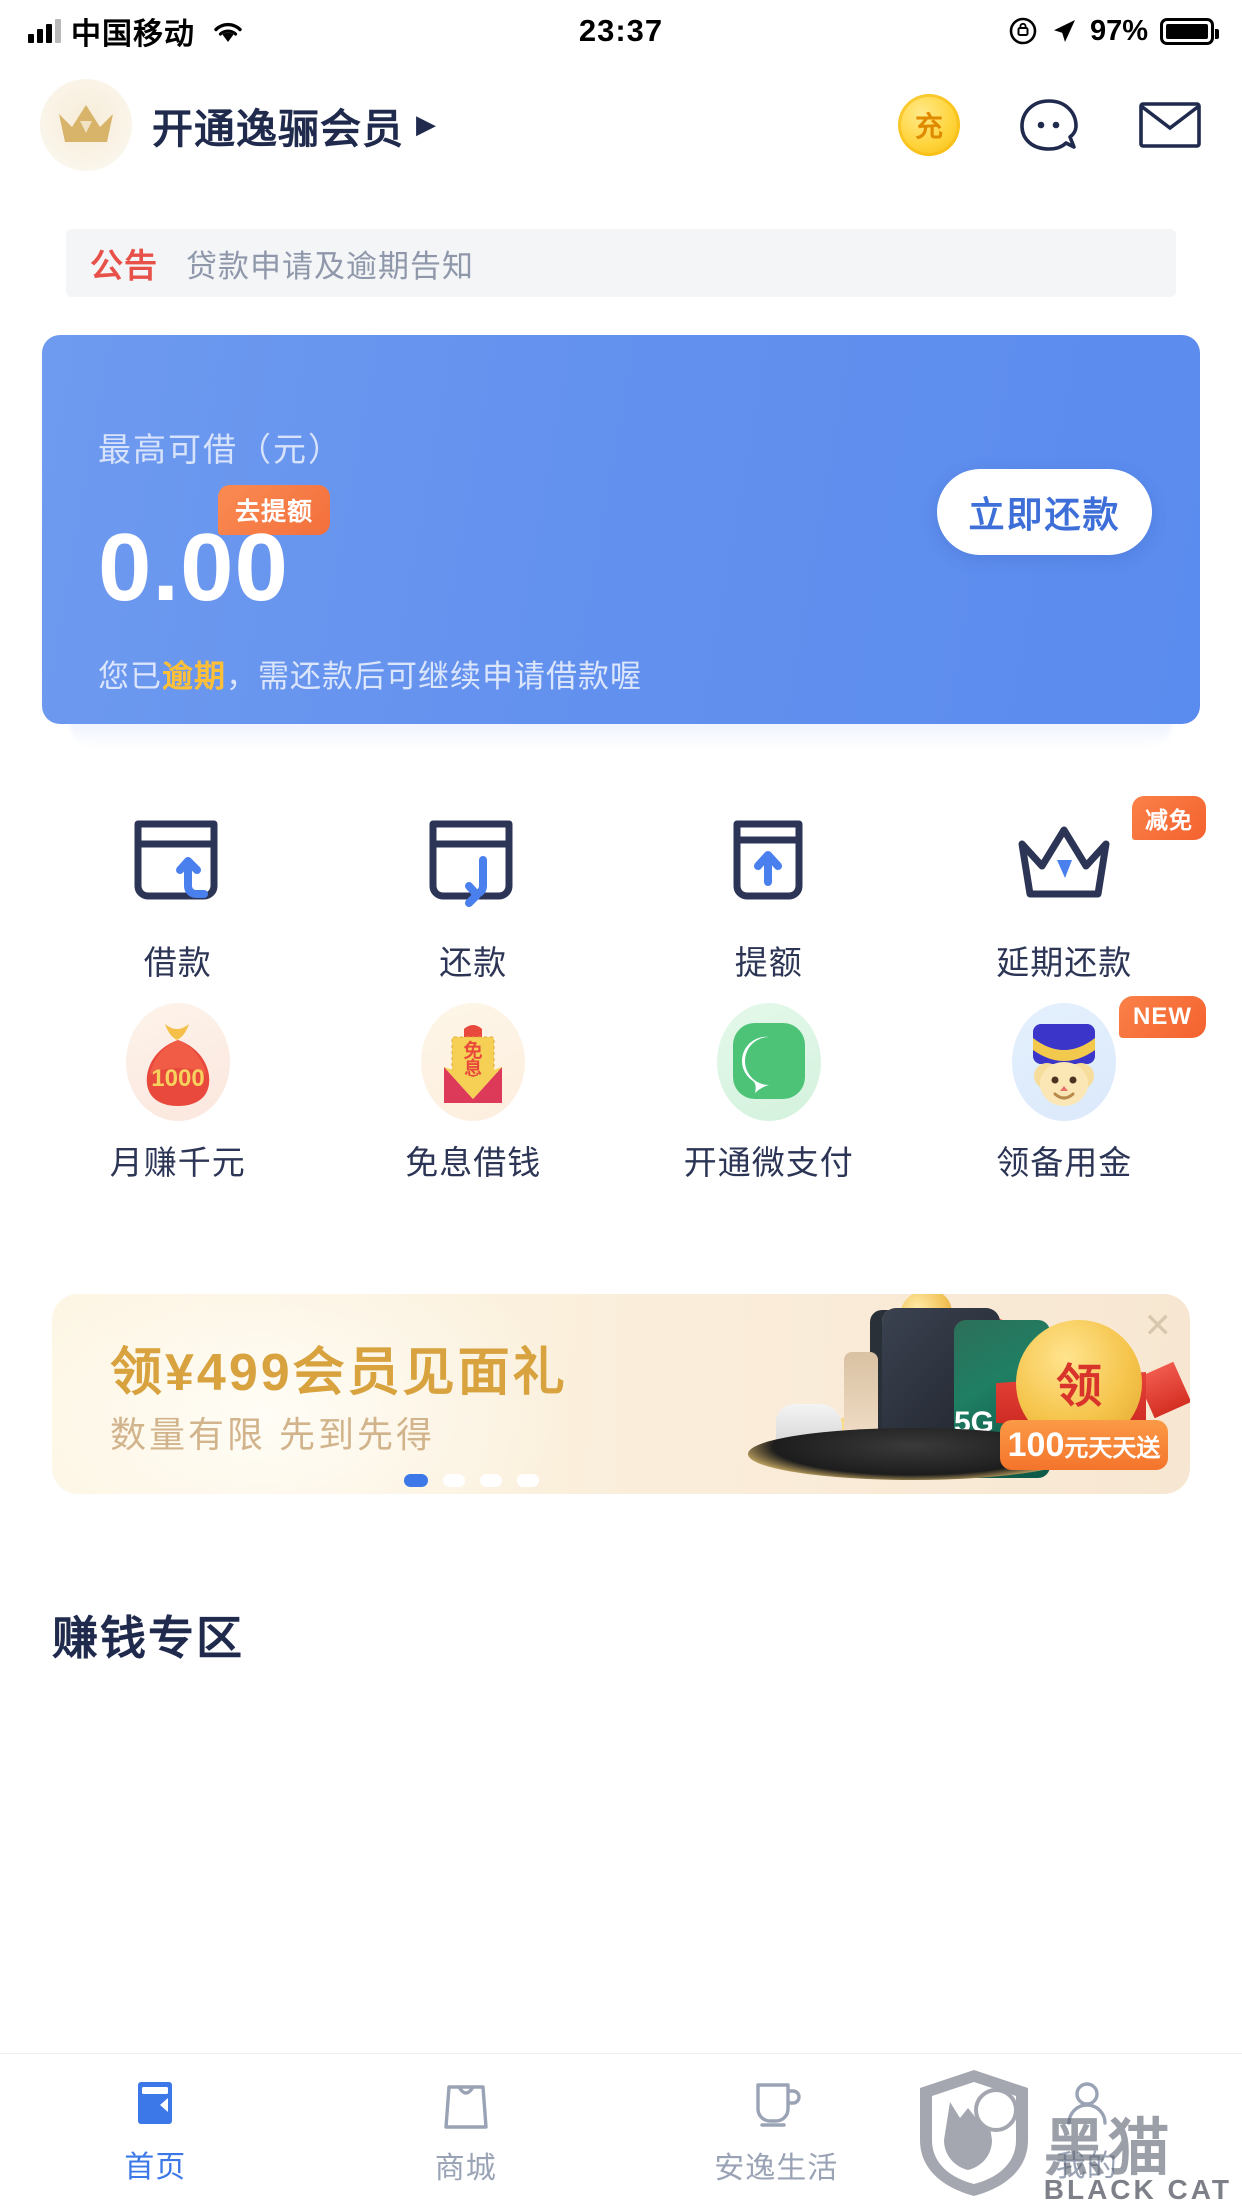  I want to click on announcement-bar: 公告 贷款申请及逾期告知, so click(621, 263).